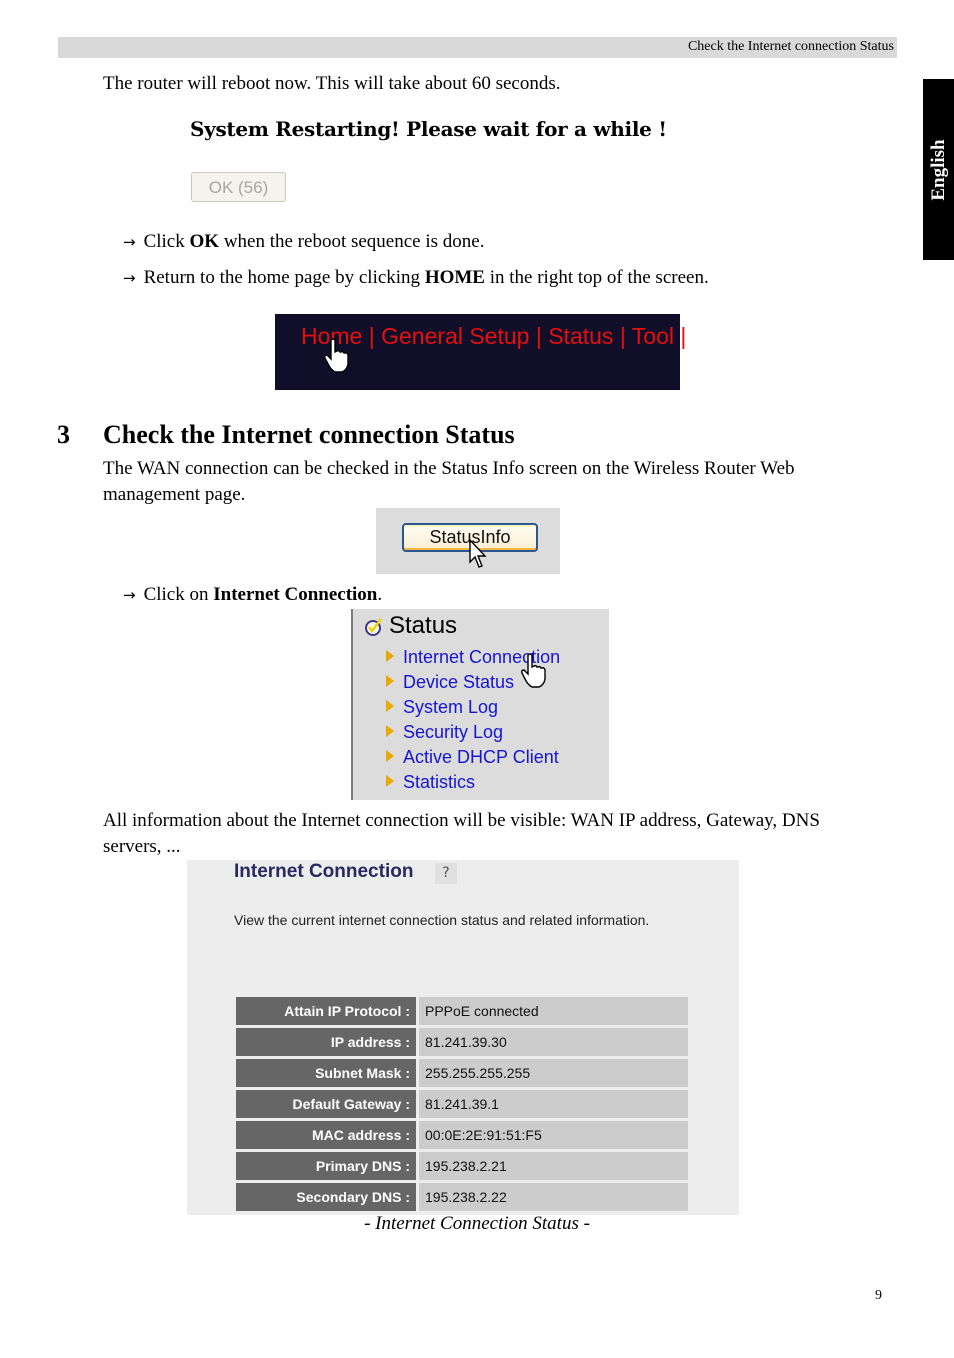 The image size is (954, 1358). I want to click on table-row: Secondary DNS :195.238.2.22, so click(462, 1197).